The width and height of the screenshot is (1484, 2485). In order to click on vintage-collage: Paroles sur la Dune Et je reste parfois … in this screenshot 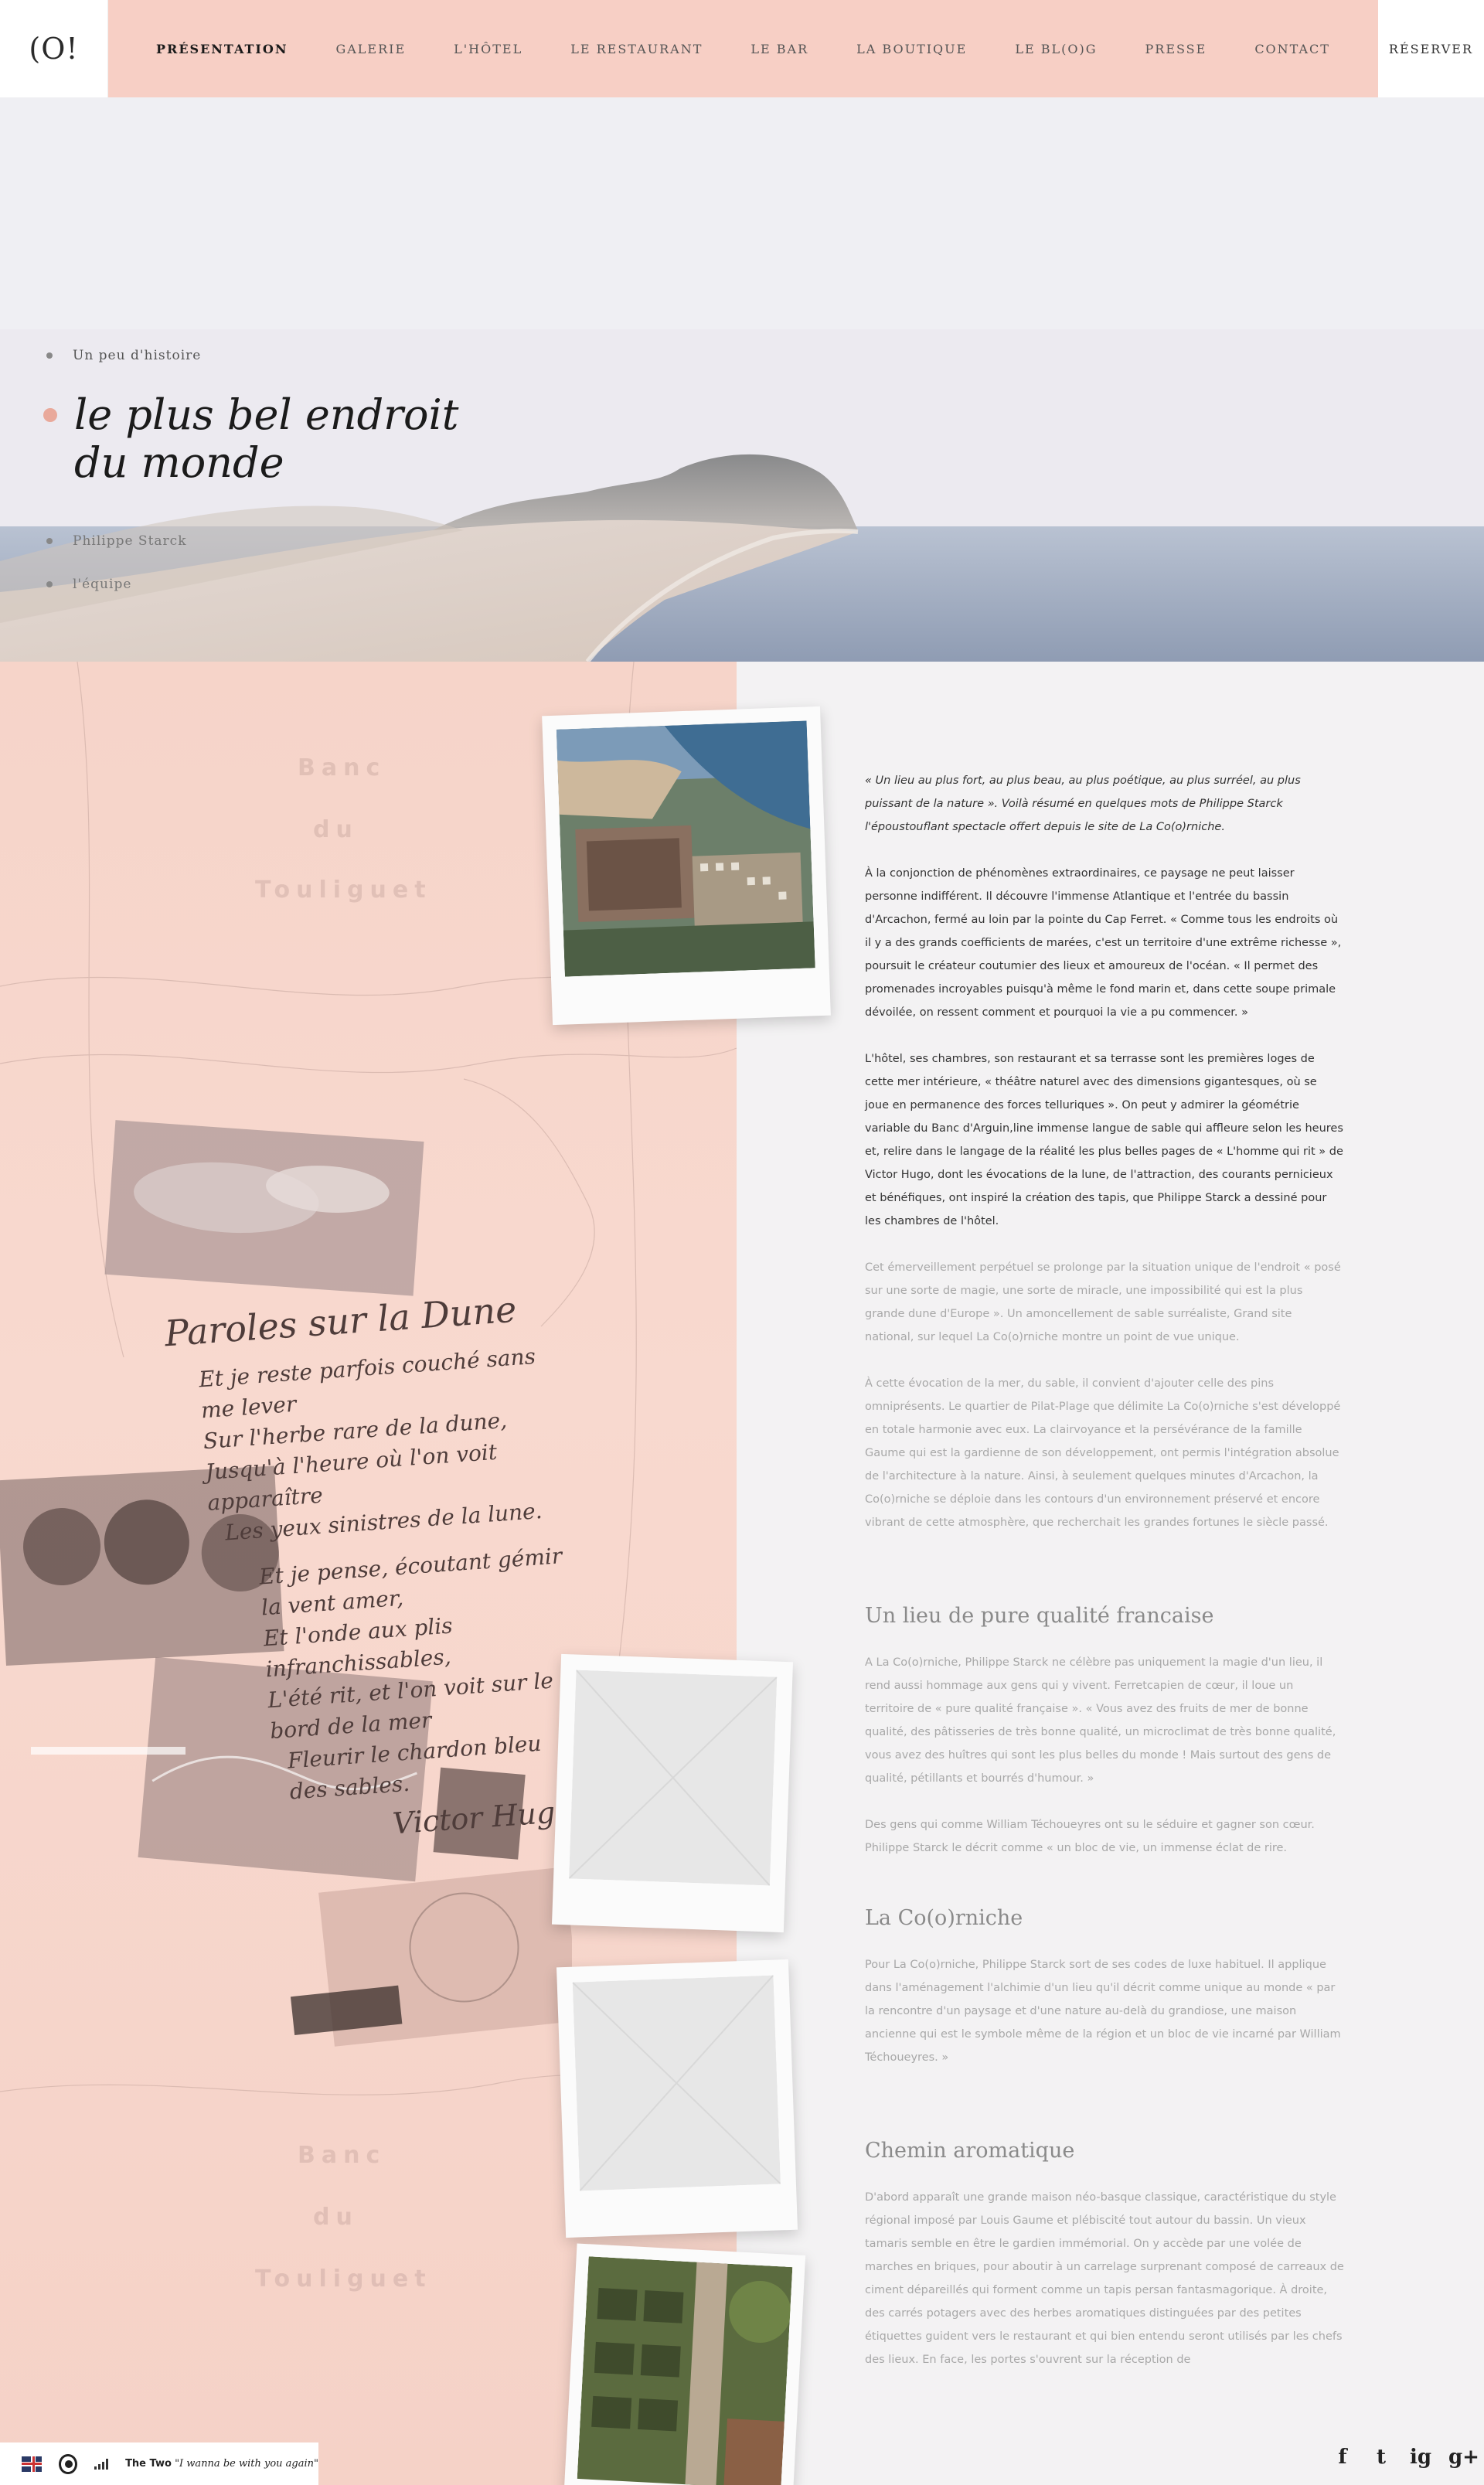, I will do `click(290, 1584)`.